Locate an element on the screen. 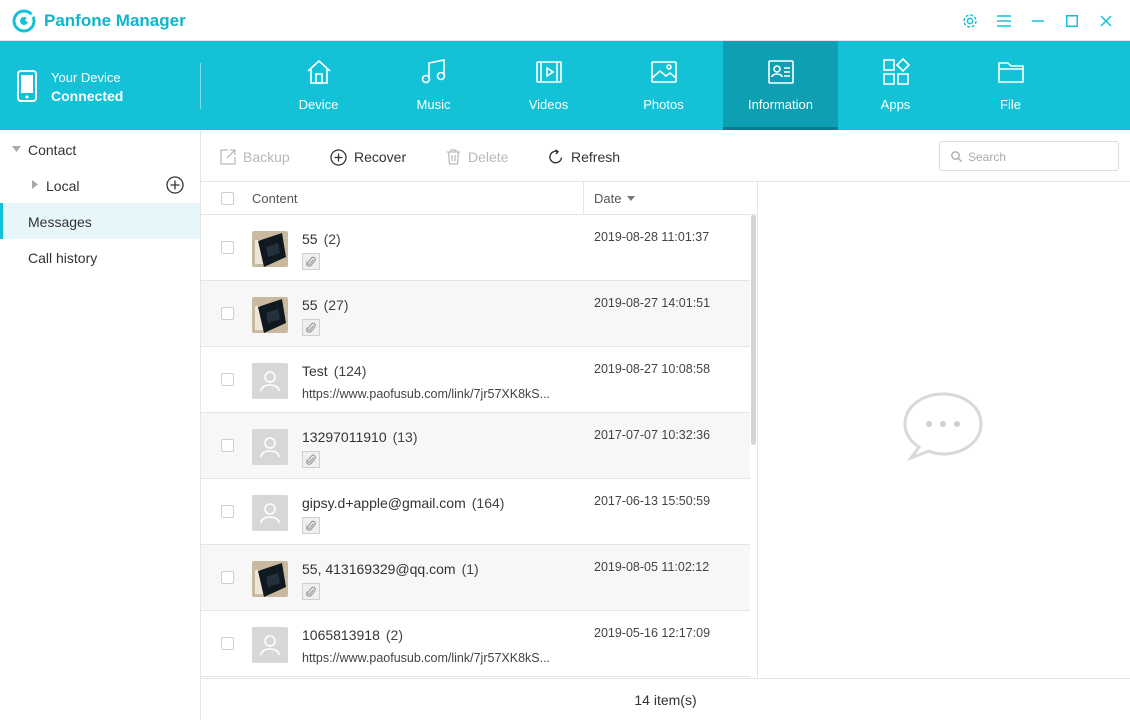  menu-icon is located at coordinates (1004, 21).